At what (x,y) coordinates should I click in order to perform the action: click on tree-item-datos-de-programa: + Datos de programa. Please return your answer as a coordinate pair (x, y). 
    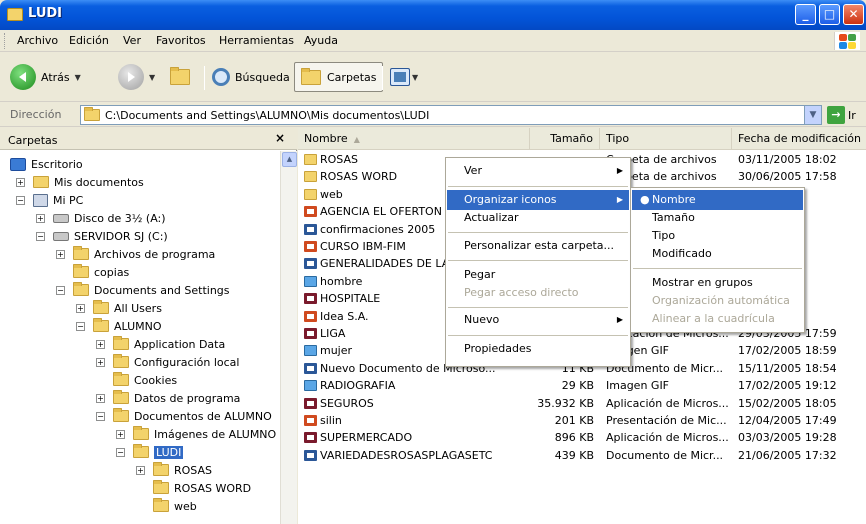
    Looking at the image, I should click on (168, 398).